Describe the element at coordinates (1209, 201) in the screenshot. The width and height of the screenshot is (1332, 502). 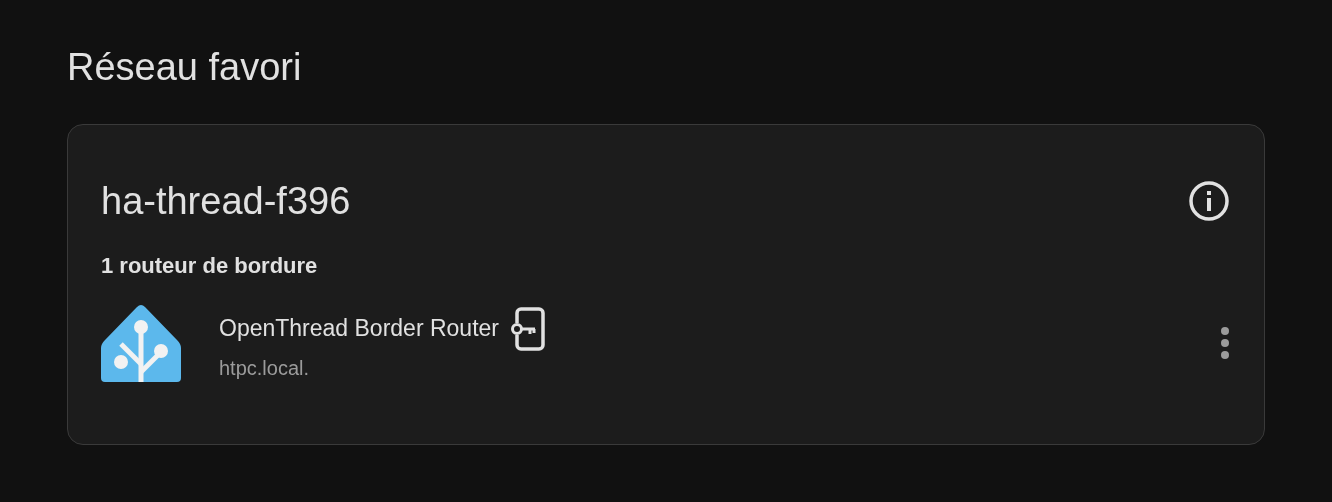
I see `info-button` at that location.